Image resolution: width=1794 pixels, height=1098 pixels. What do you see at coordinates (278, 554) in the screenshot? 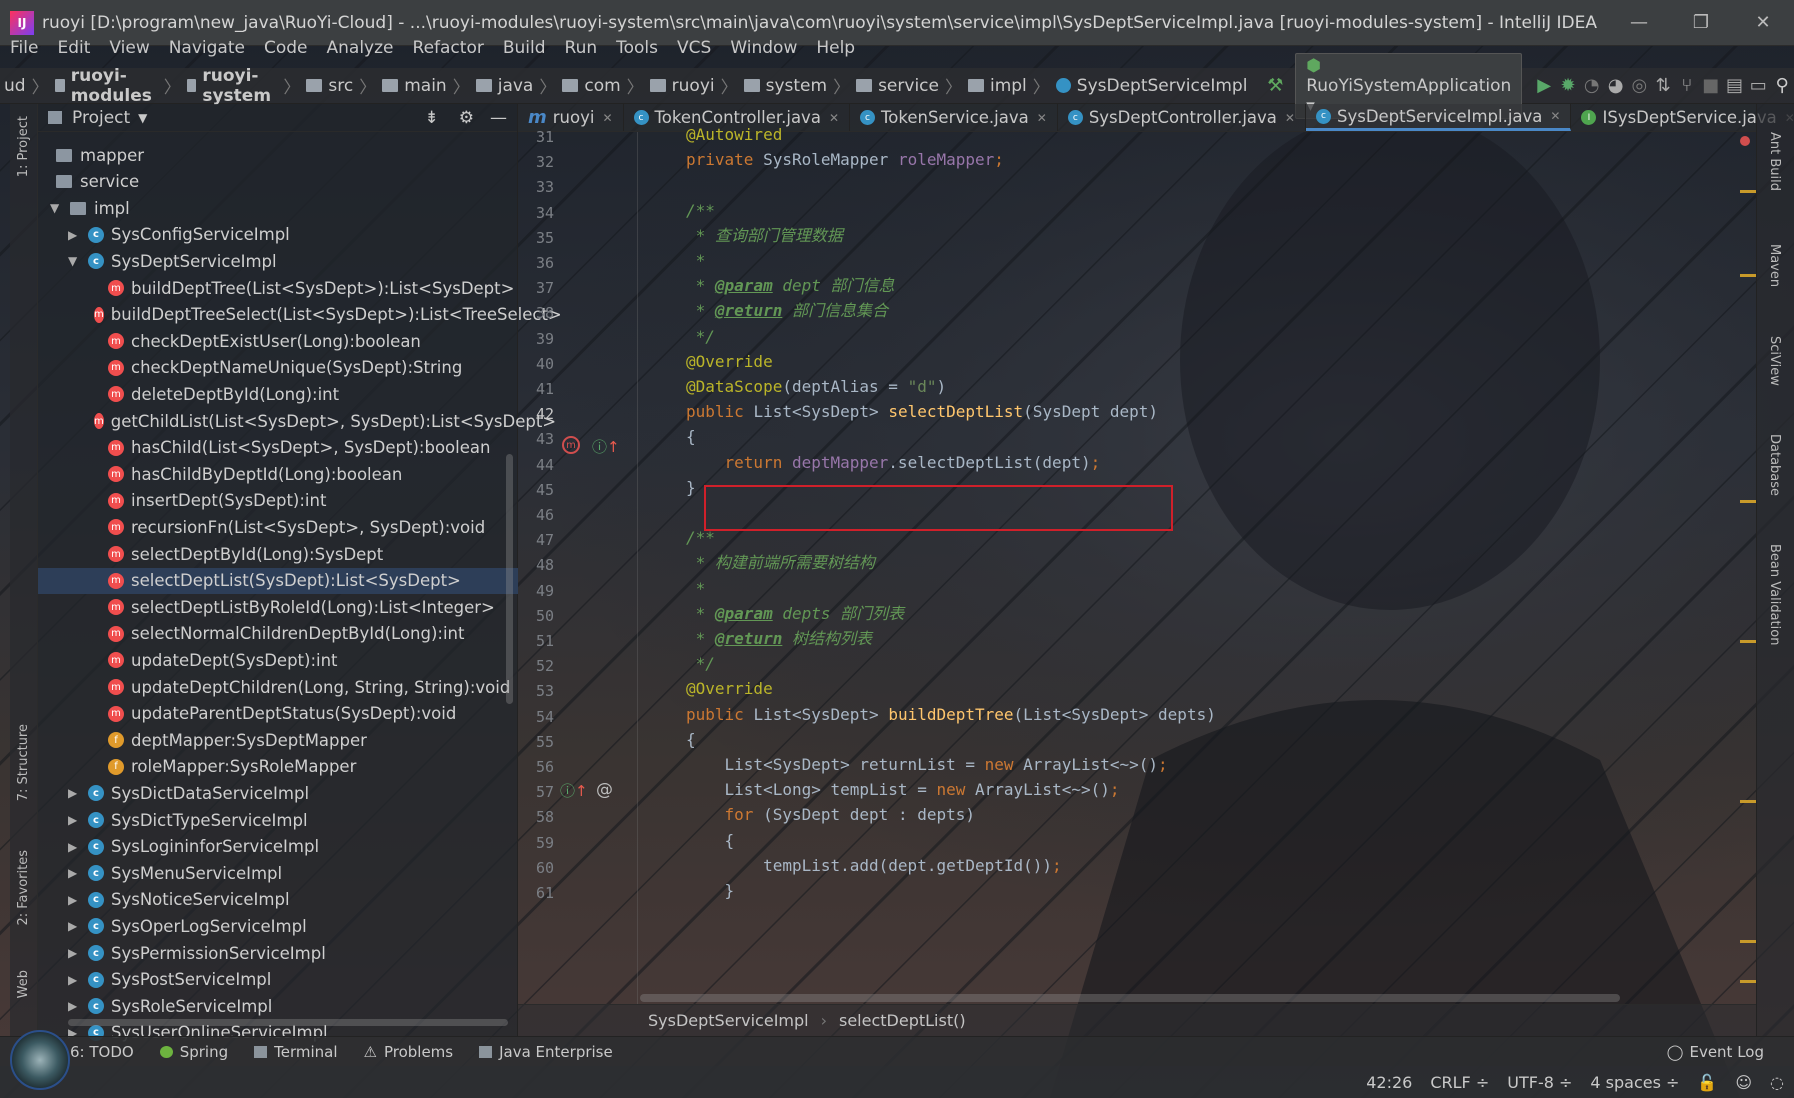
I see `tree-method-item: m selectDeptById(Long):SysDept` at bounding box center [278, 554].